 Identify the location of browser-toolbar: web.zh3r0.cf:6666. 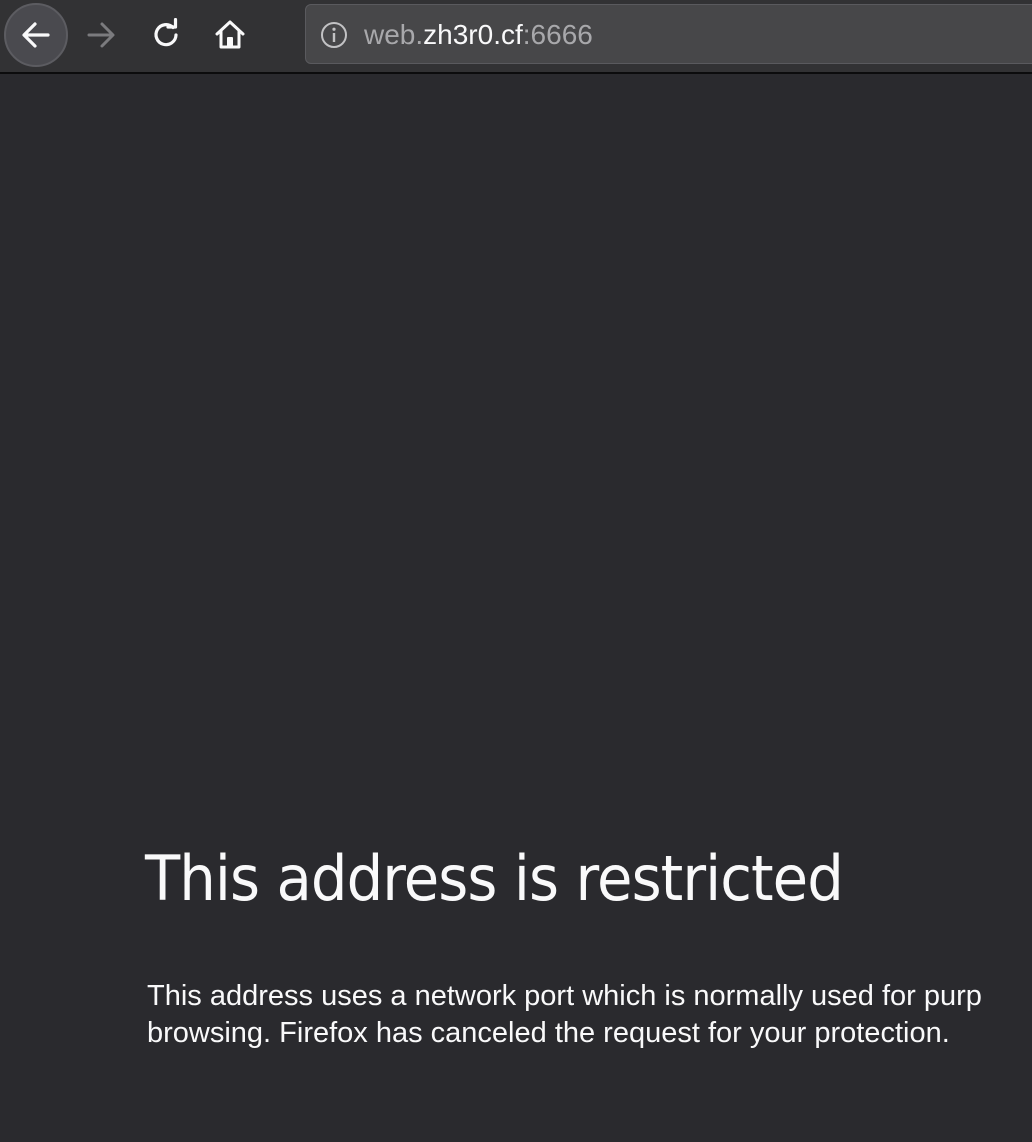
(516, 37).